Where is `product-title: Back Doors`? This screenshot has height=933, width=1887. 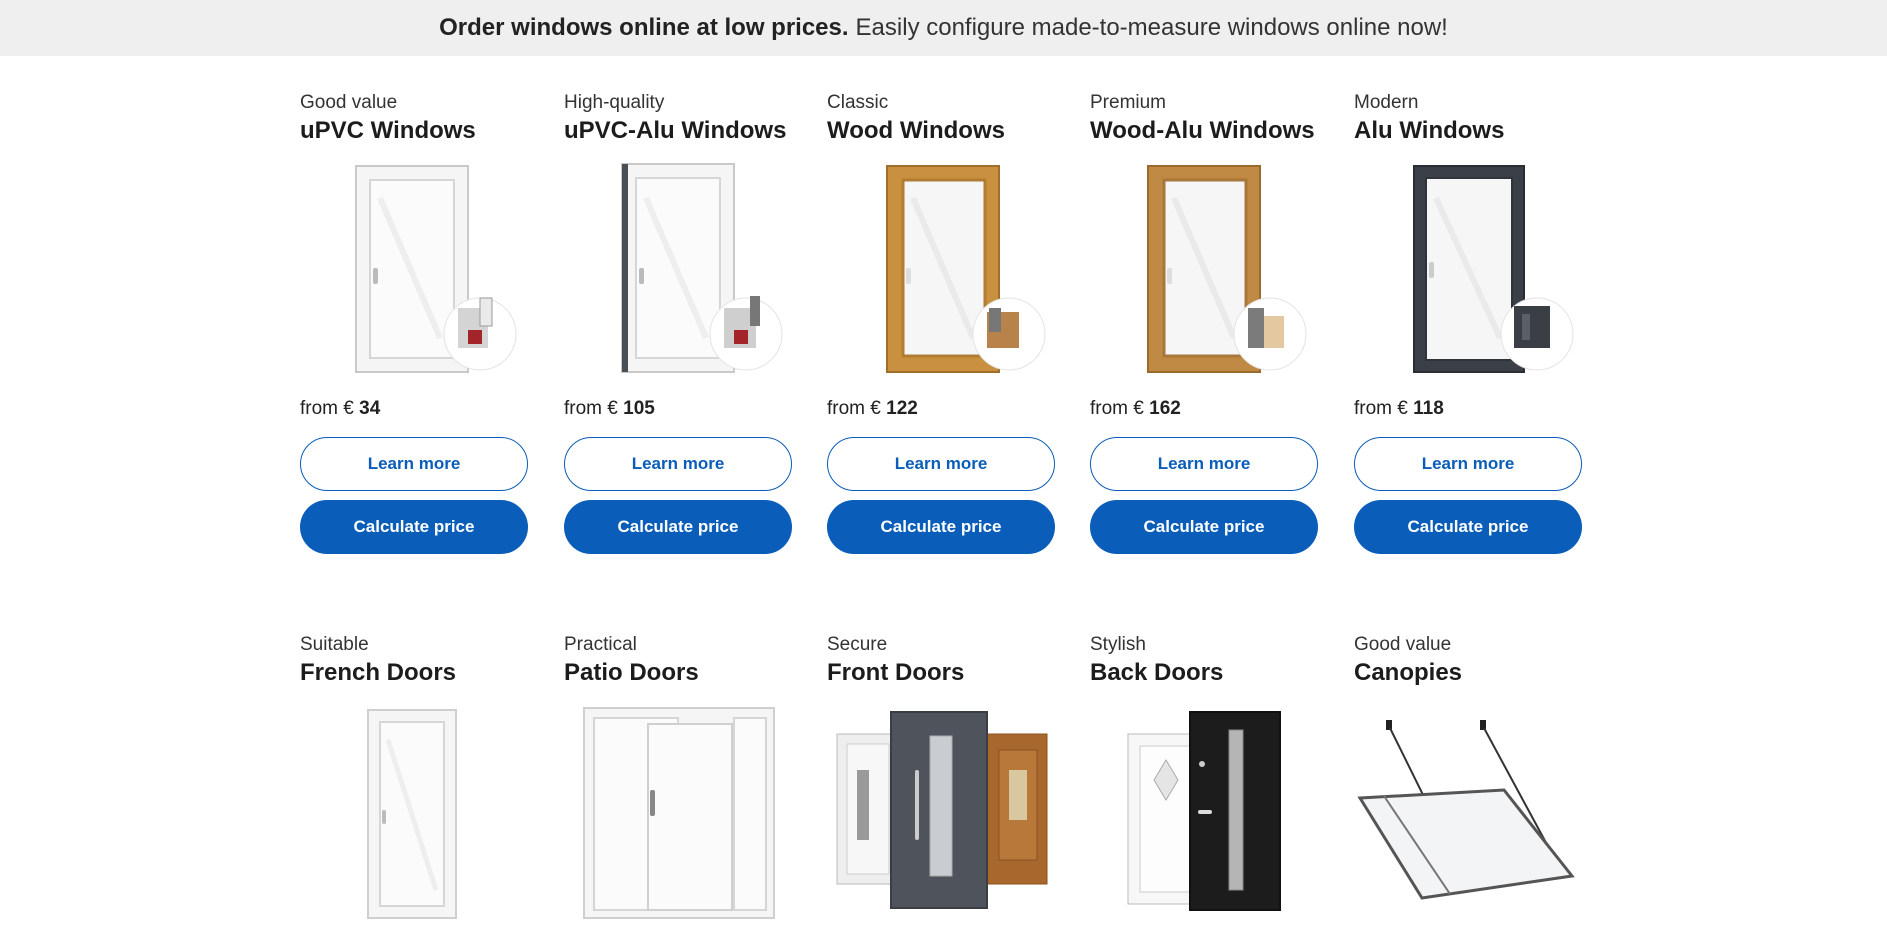
product-title: Back Doors is located at coordinates (1204, 673).